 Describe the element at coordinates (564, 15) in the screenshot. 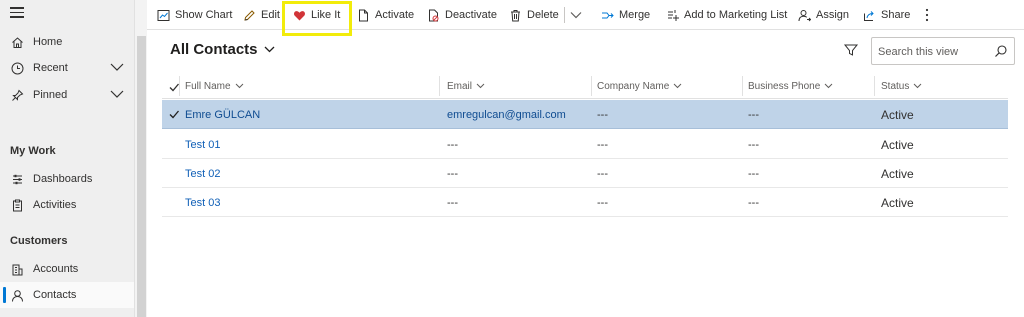

I see `command-separator` at that location.